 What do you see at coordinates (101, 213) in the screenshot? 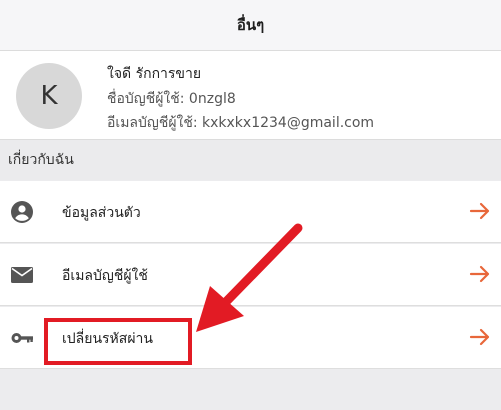
I see `menu-item-label: ข้อมูลส่วนตัว` at bounding box center [101, 213].